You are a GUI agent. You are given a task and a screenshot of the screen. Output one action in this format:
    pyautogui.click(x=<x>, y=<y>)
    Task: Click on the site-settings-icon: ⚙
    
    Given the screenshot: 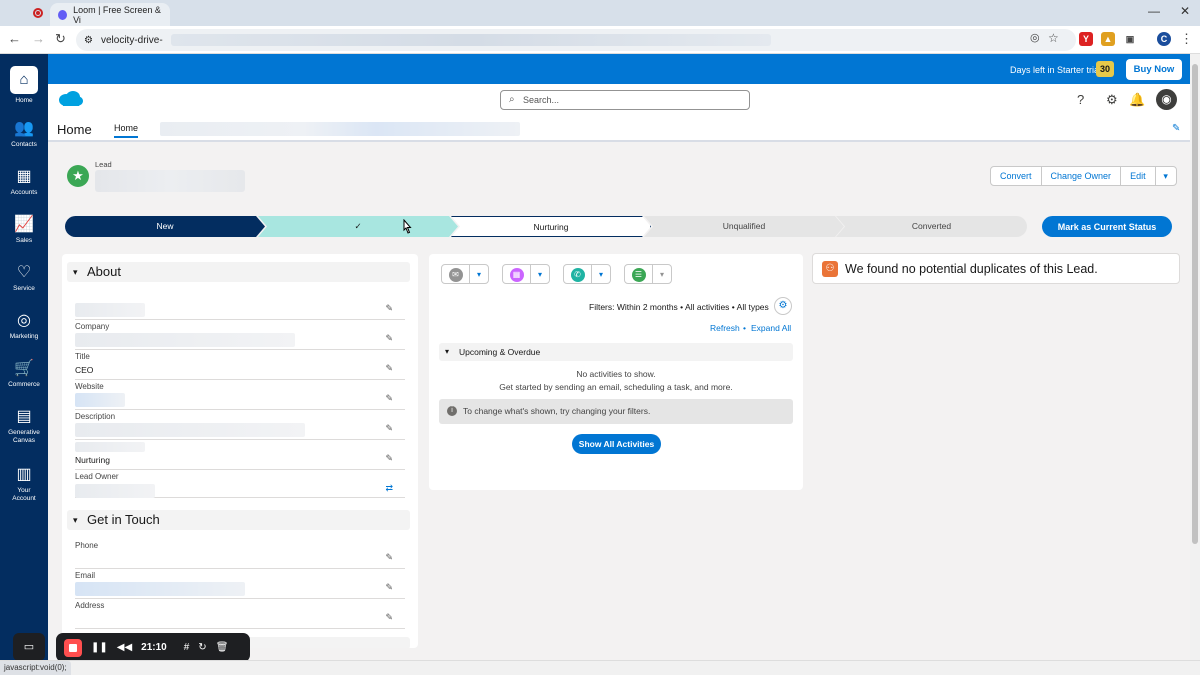 What is the action you would take?
    pyautogui.click(x=88, y=40)
    